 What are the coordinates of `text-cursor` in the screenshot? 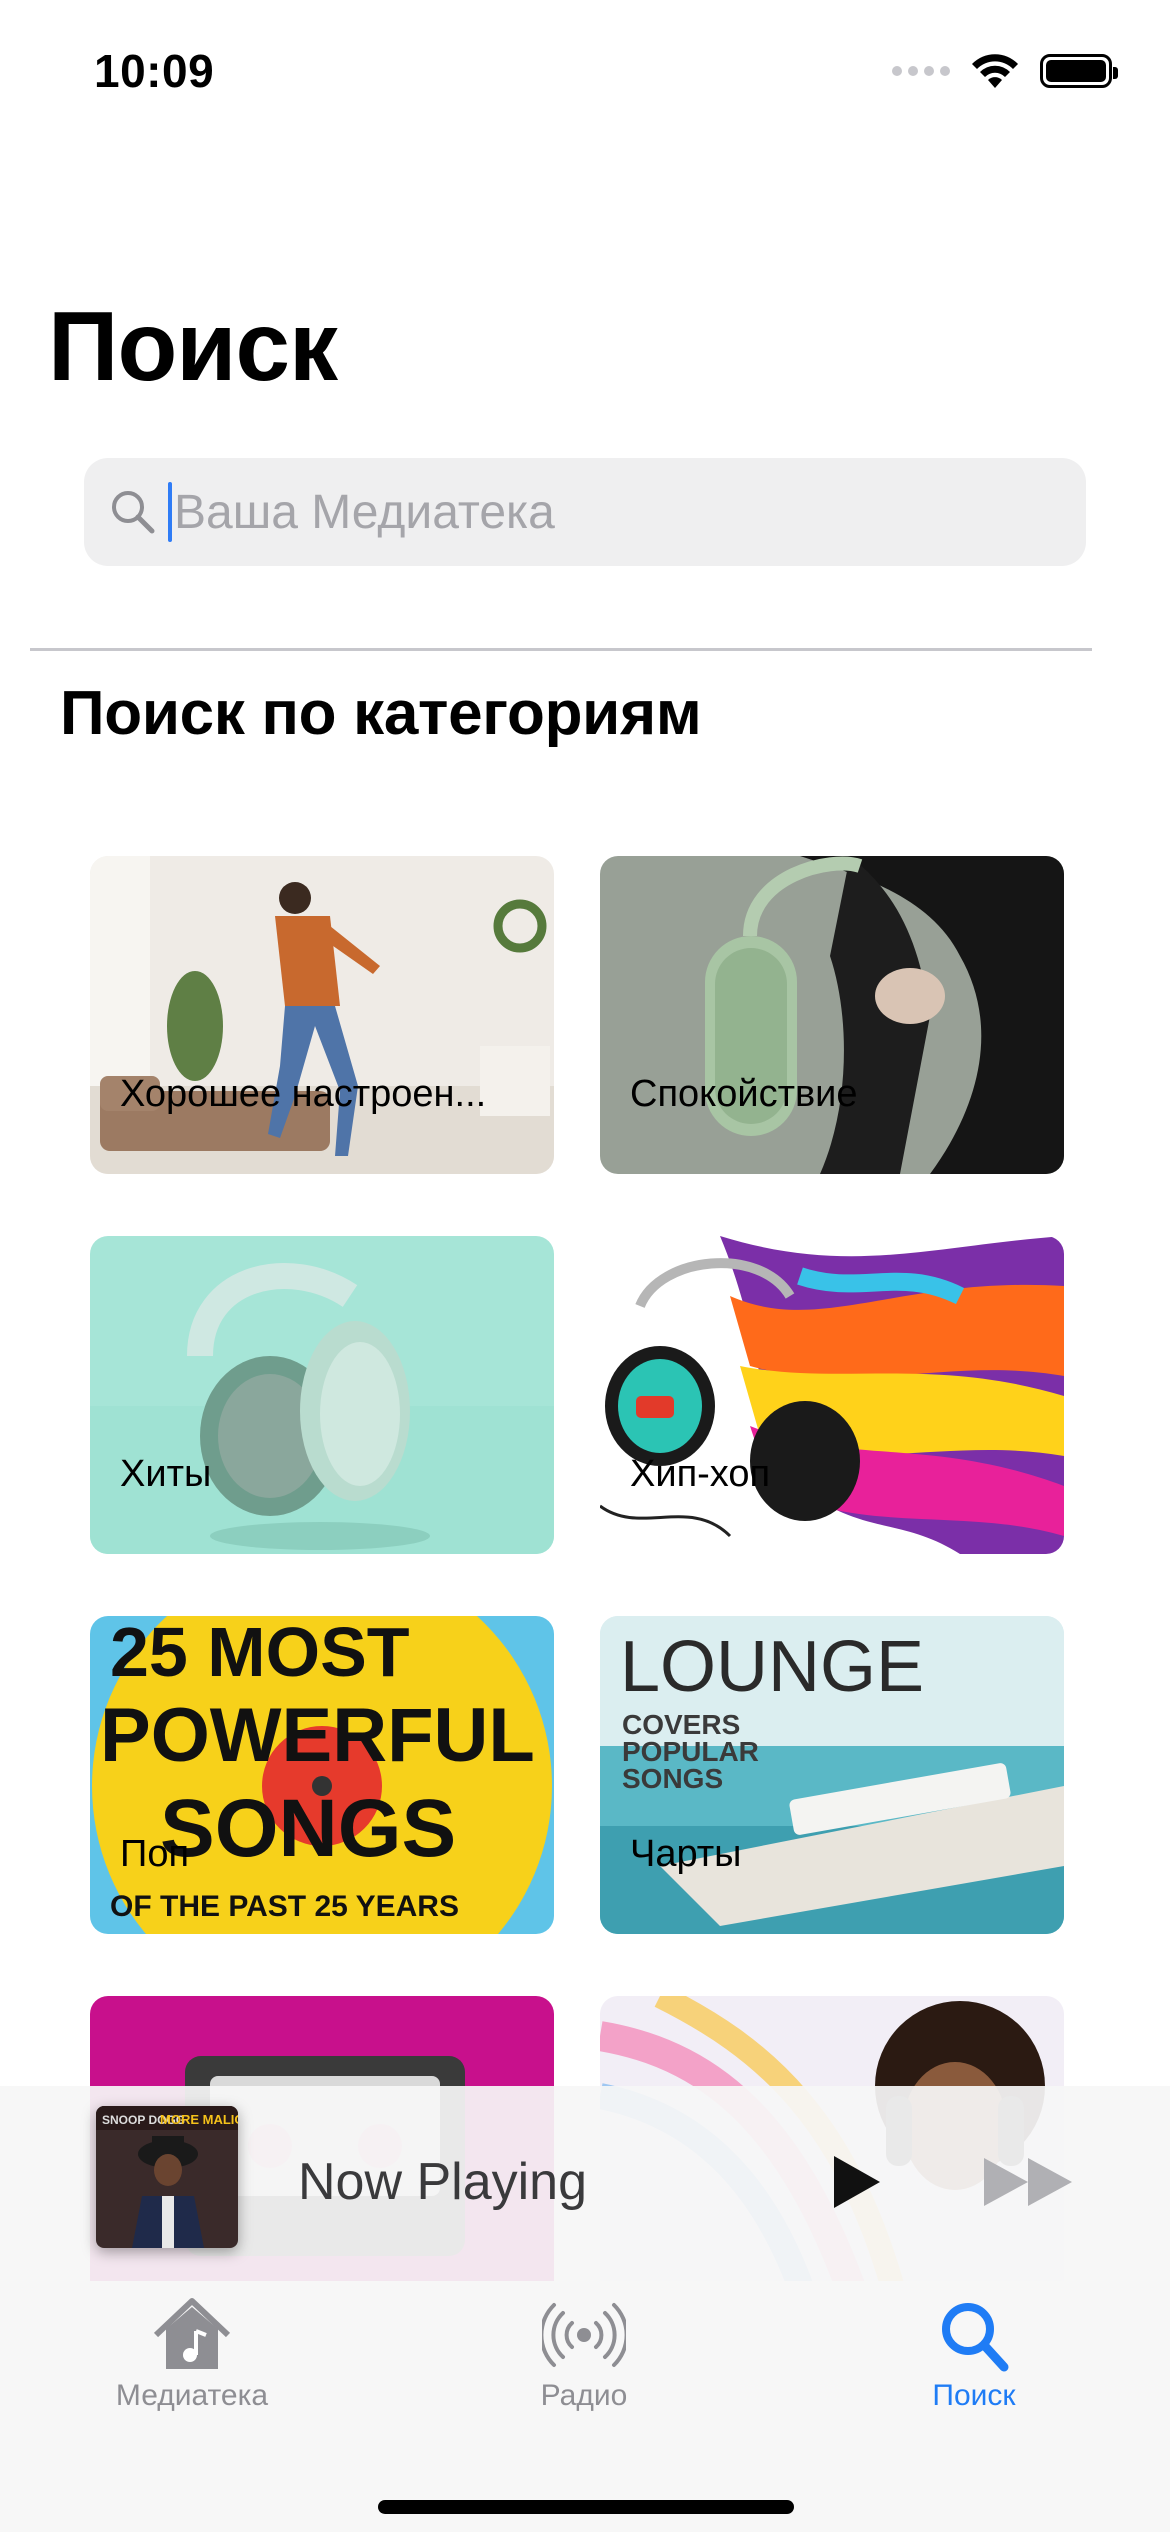 It's located at (170, 512).